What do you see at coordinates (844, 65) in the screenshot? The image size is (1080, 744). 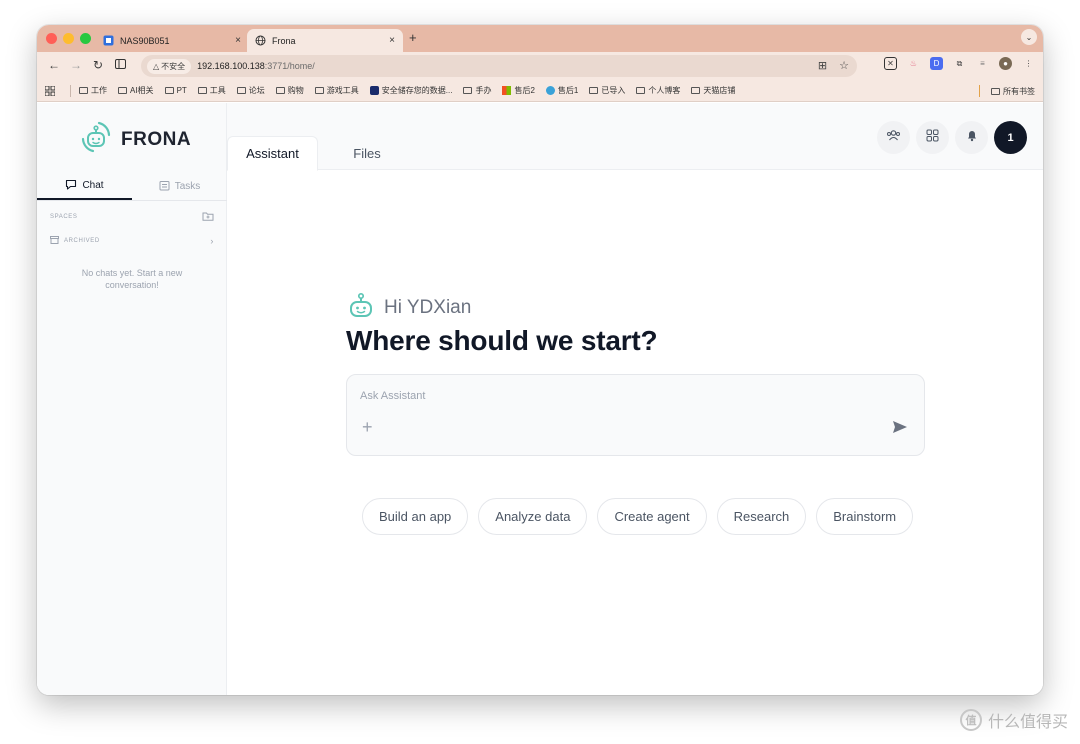 I see `bookmark-star-icon: ☆` at bounding box center [844, 65].